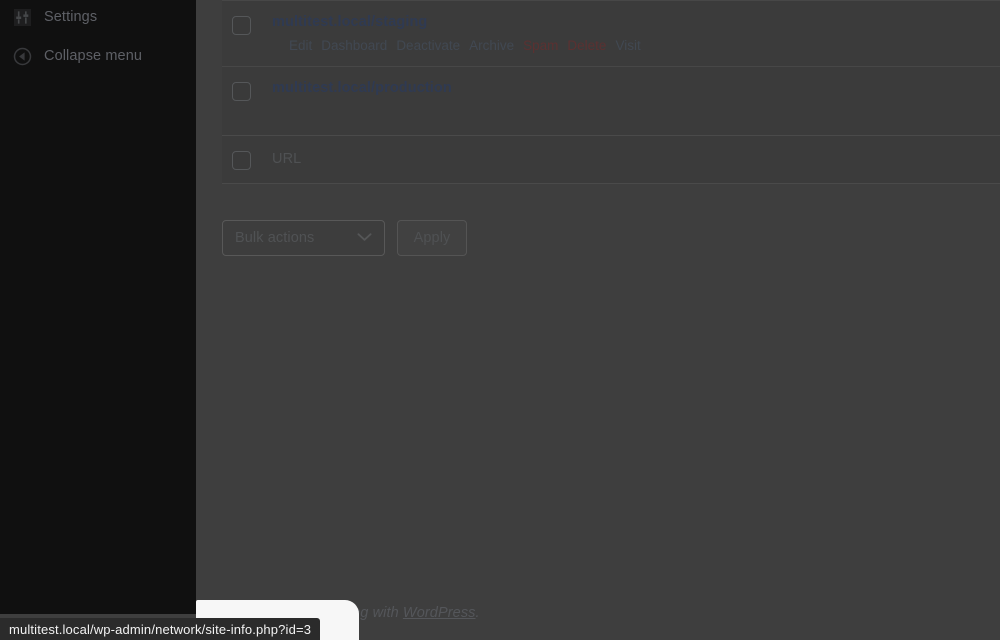 The width and height of the screenshot is (1000, 640). What do you see at coordinates (71, 17) in the screenshot?
I see `sidebar-item-label: Settings` at bounding box center [71, 17].